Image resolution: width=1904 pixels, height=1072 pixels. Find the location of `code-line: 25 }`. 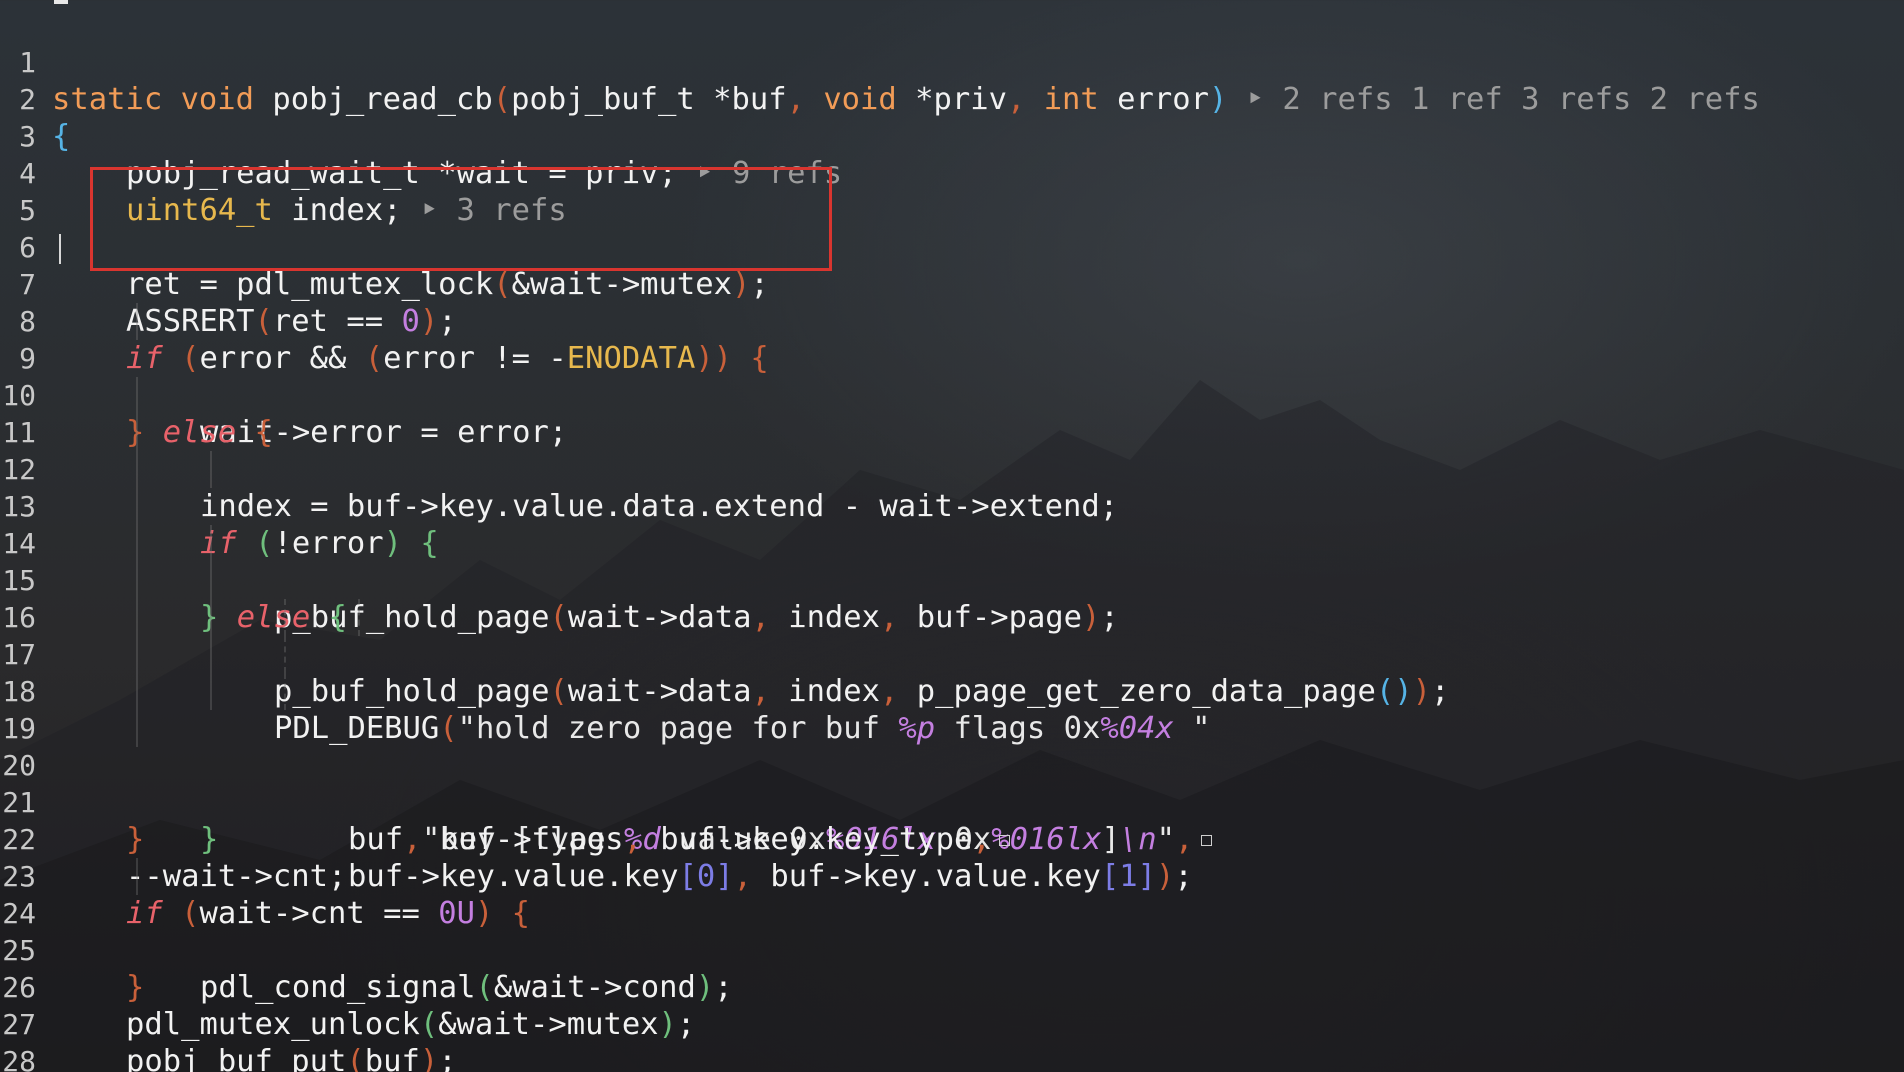

code-line: 25 } is located at coordinates (952, 950).